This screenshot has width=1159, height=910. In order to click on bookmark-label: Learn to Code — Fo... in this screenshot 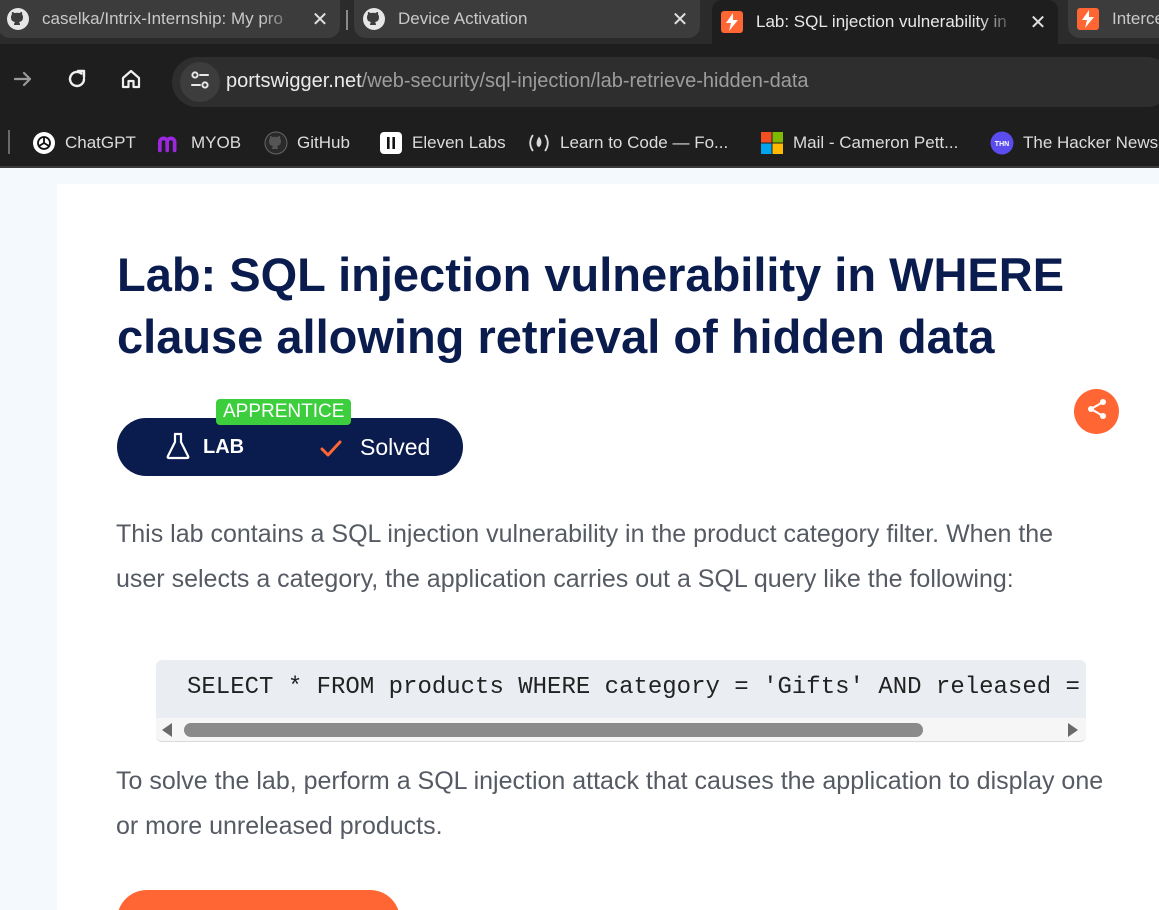, I will do `click(644, 142)`.